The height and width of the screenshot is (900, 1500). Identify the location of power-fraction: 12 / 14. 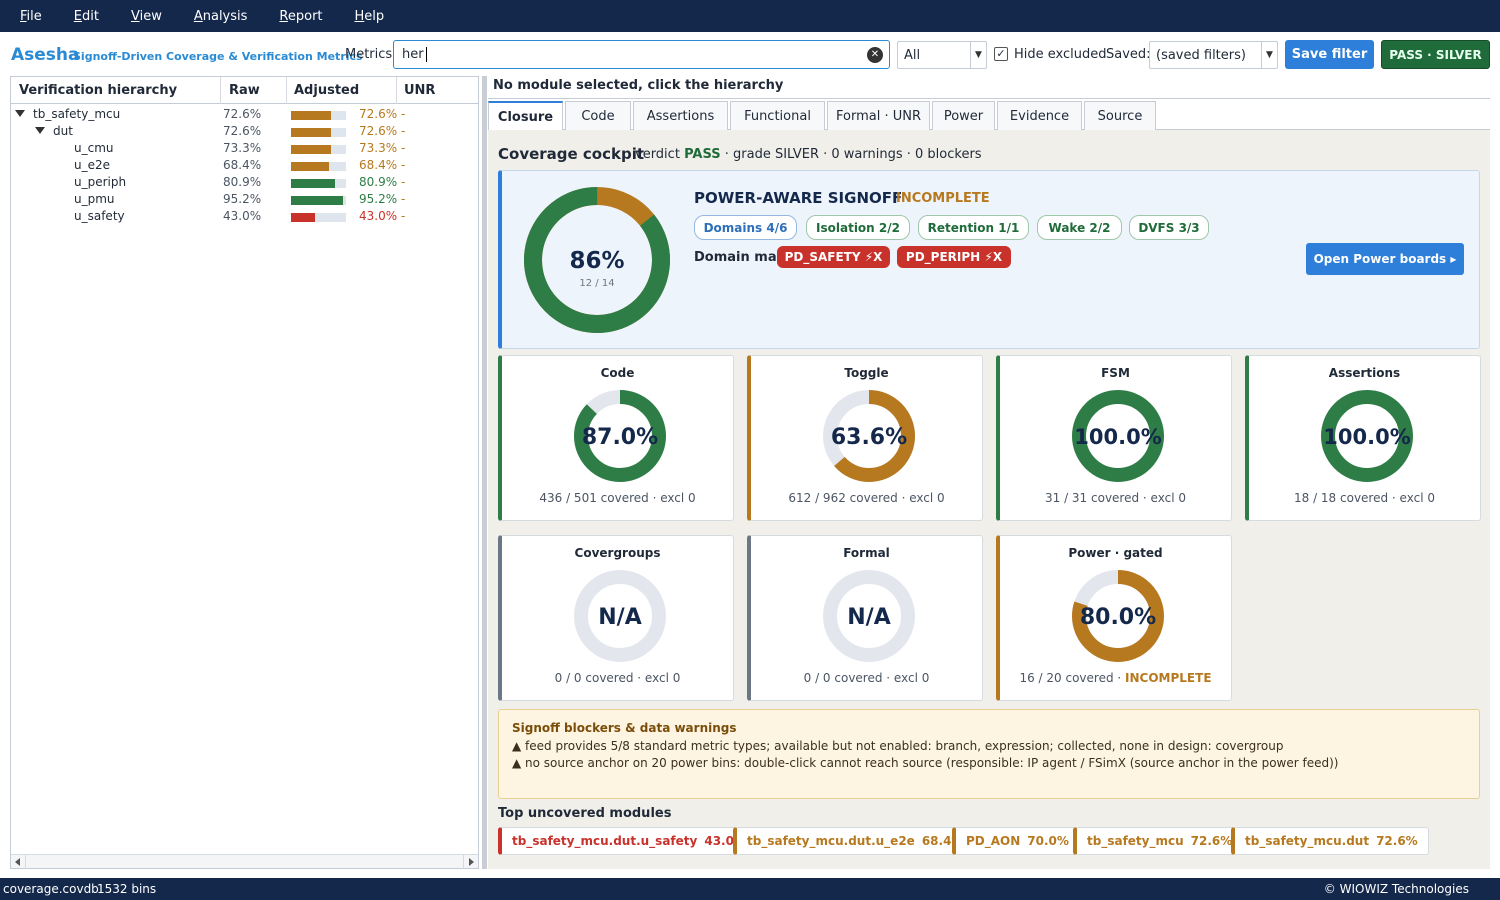
(596, 283).